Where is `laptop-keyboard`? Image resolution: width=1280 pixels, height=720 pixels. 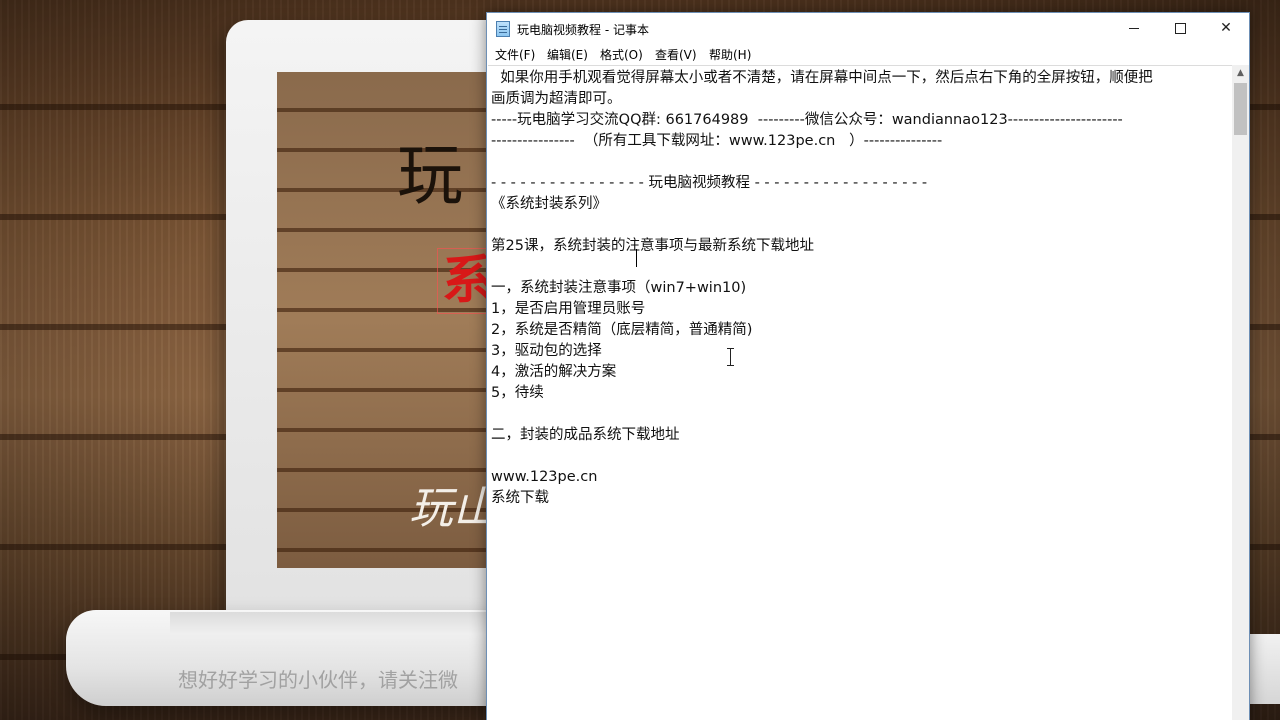 laptop-keyboard is located at coordinates (330, 623).